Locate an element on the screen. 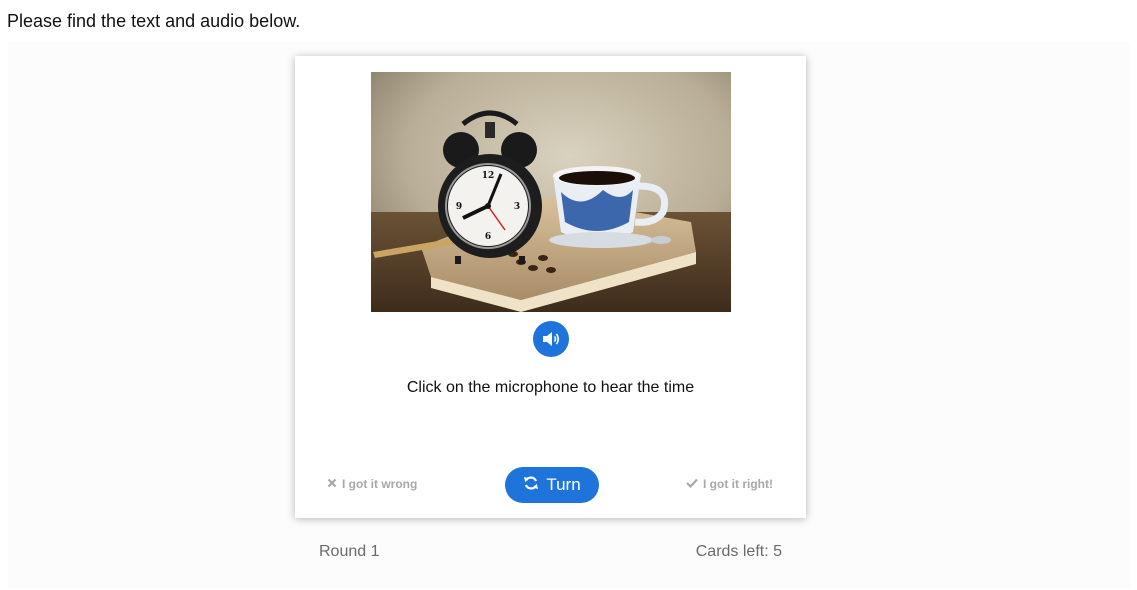  play-audio-button is located at coordinates (551, 339).